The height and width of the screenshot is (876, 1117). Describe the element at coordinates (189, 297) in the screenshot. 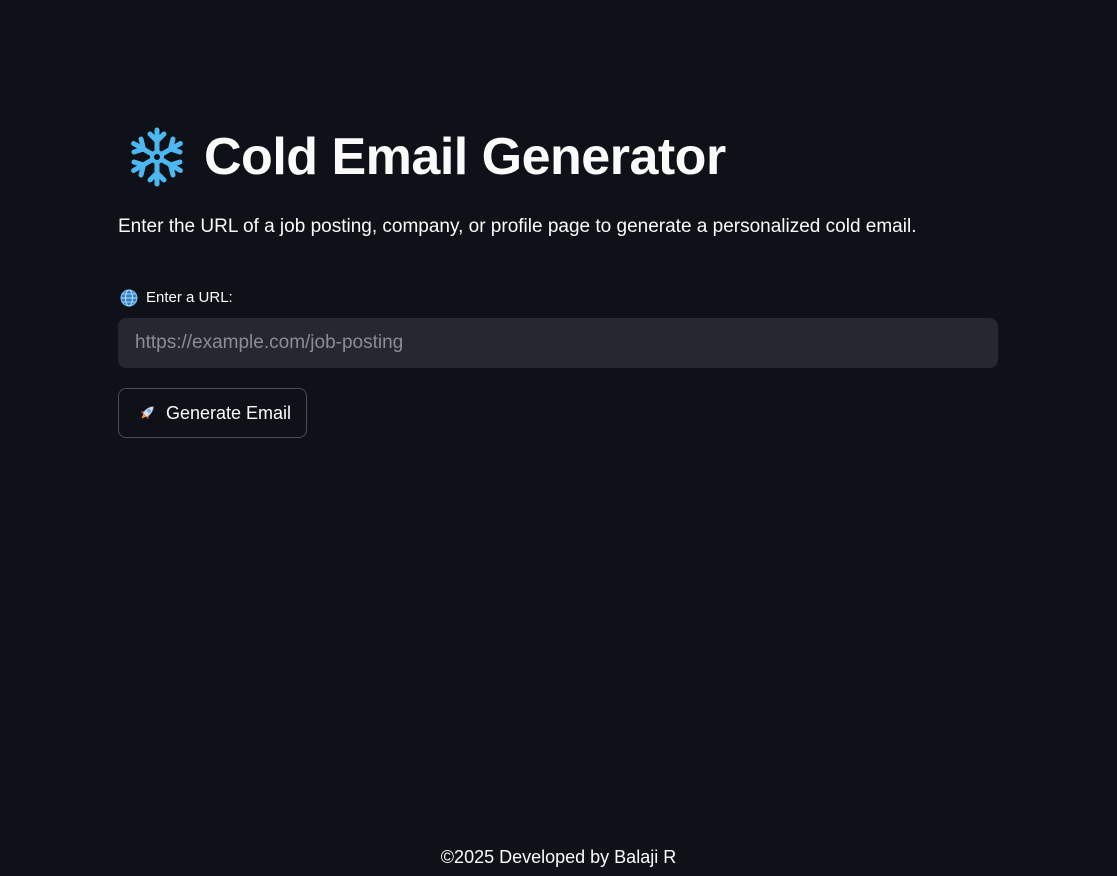

I see `url-field-label-text: Enter a URL:` at that location.